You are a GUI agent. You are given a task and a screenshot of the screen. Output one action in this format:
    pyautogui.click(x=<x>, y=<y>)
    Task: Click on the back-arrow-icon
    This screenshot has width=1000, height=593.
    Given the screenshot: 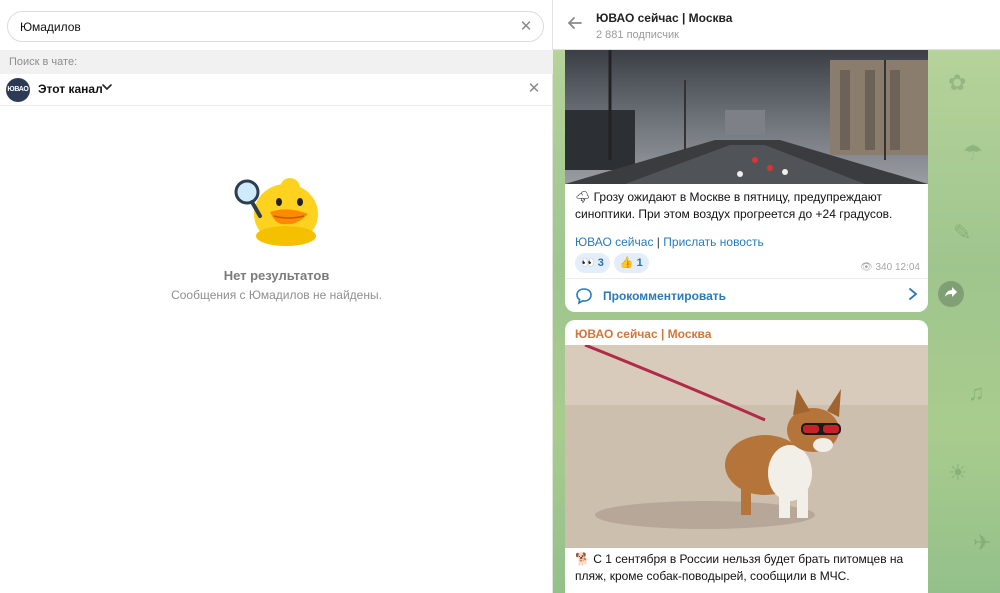 What is the action you would take?
    pyautogui.click(x=576, y=24)
    